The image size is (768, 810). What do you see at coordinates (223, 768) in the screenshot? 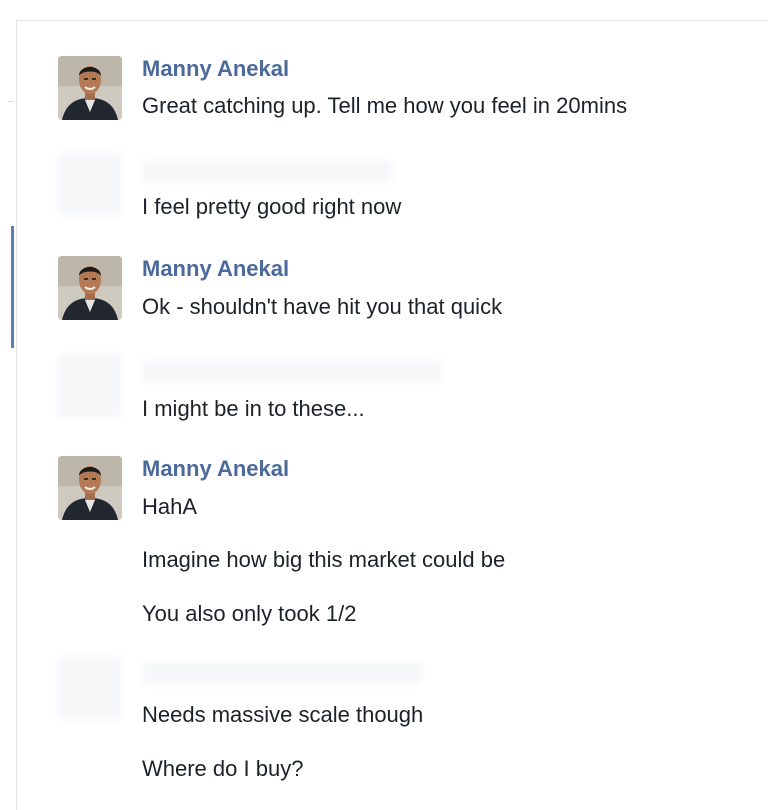
I see `message-text: Where do I buy?` at bounding box center [223, 768].